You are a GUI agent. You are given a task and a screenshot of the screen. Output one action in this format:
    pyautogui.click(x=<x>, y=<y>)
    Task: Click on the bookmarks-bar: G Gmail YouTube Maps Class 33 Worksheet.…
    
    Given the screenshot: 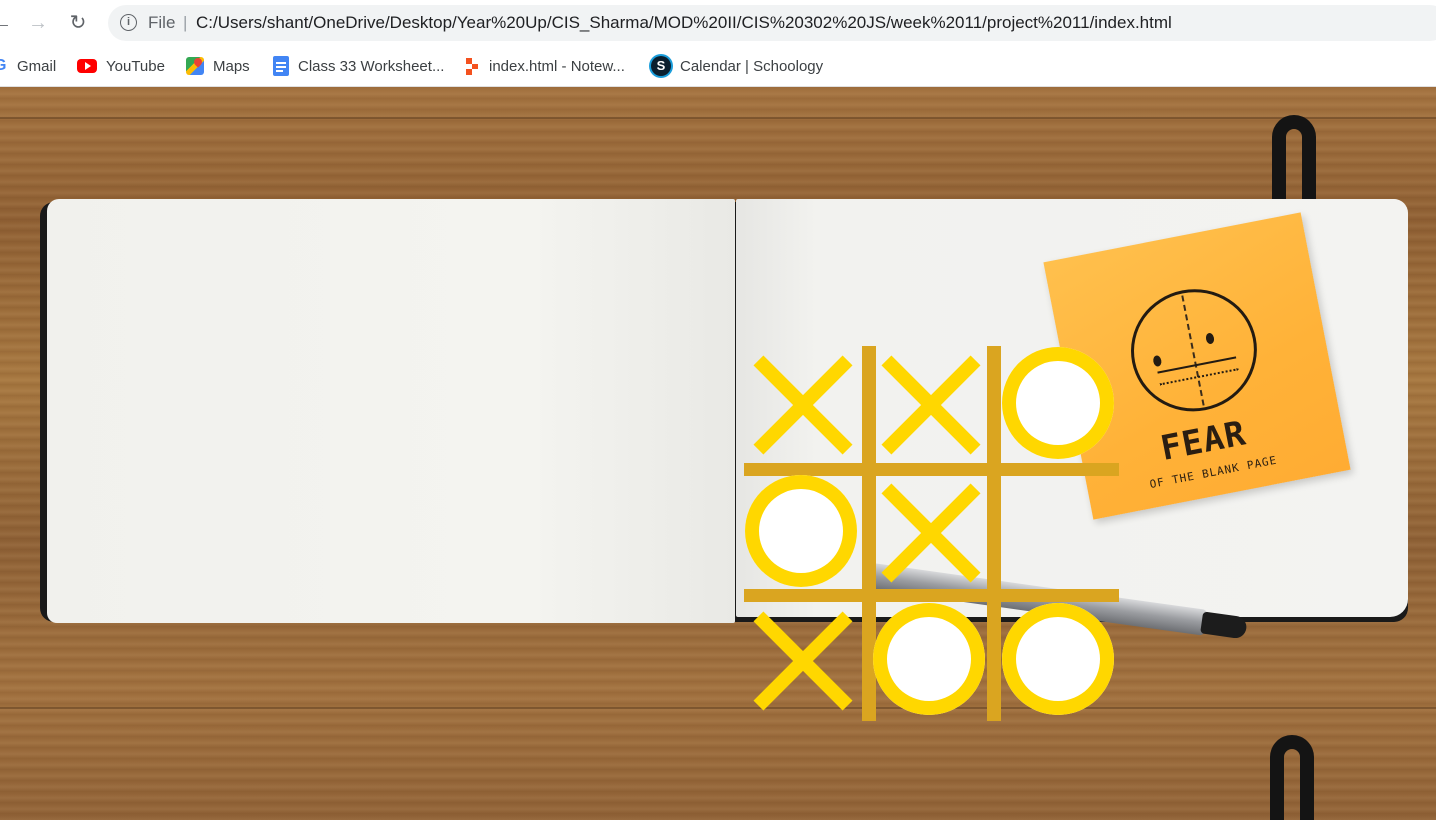 What is the action you would take?
    pyautogui.click(x=718, y=66)
    